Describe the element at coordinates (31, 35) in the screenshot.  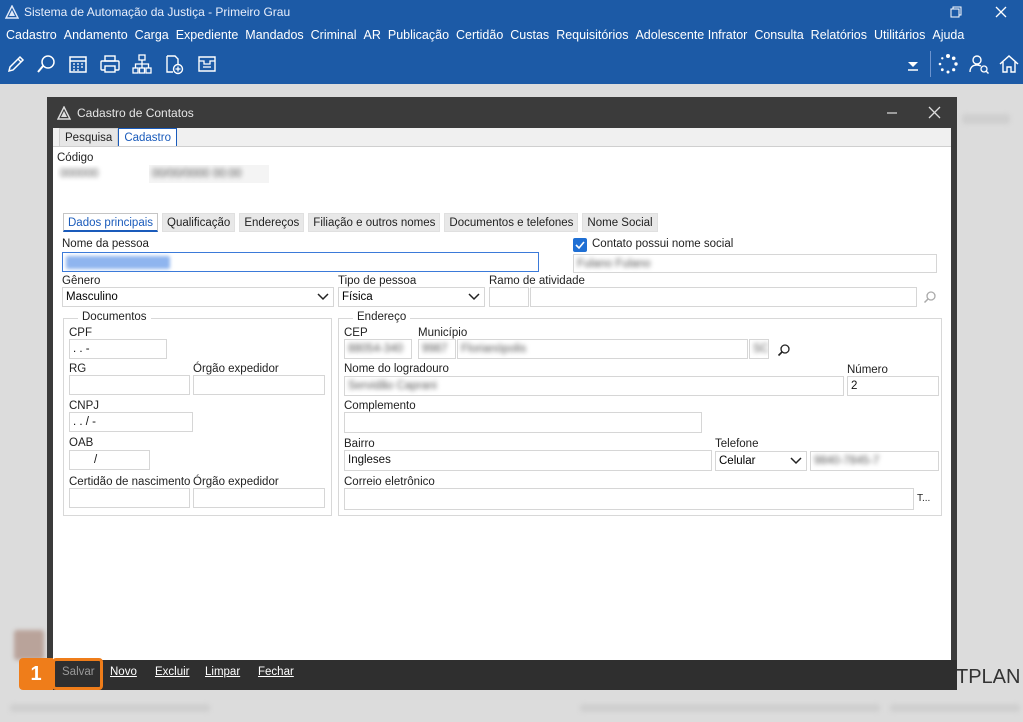
I see `menu-cadastro: Cadastro` at that location.